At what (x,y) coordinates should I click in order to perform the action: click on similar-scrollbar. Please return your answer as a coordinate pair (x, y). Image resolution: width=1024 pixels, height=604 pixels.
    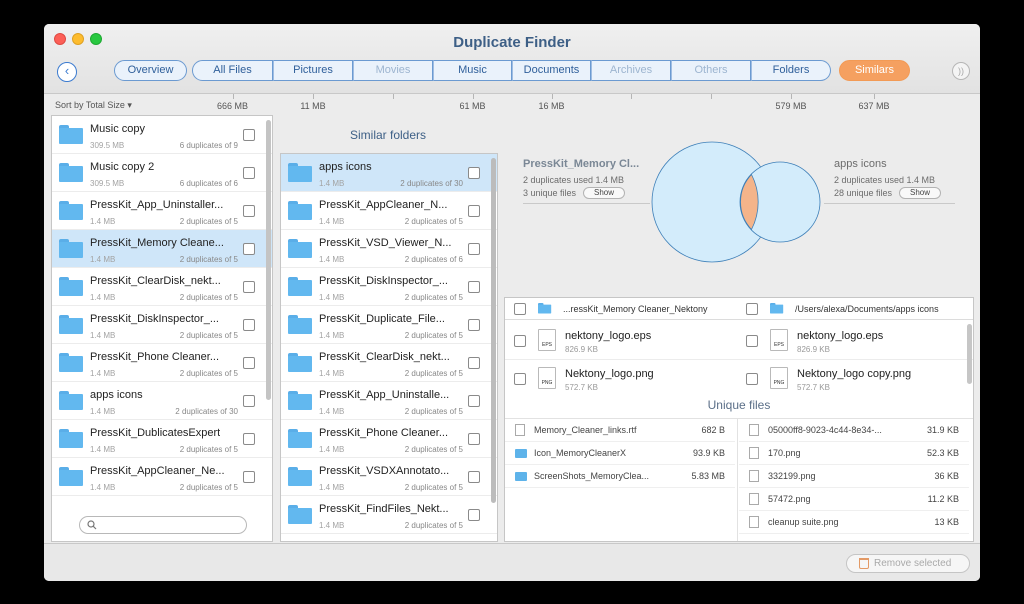
    Looking at the image, I should click on (493, 330).